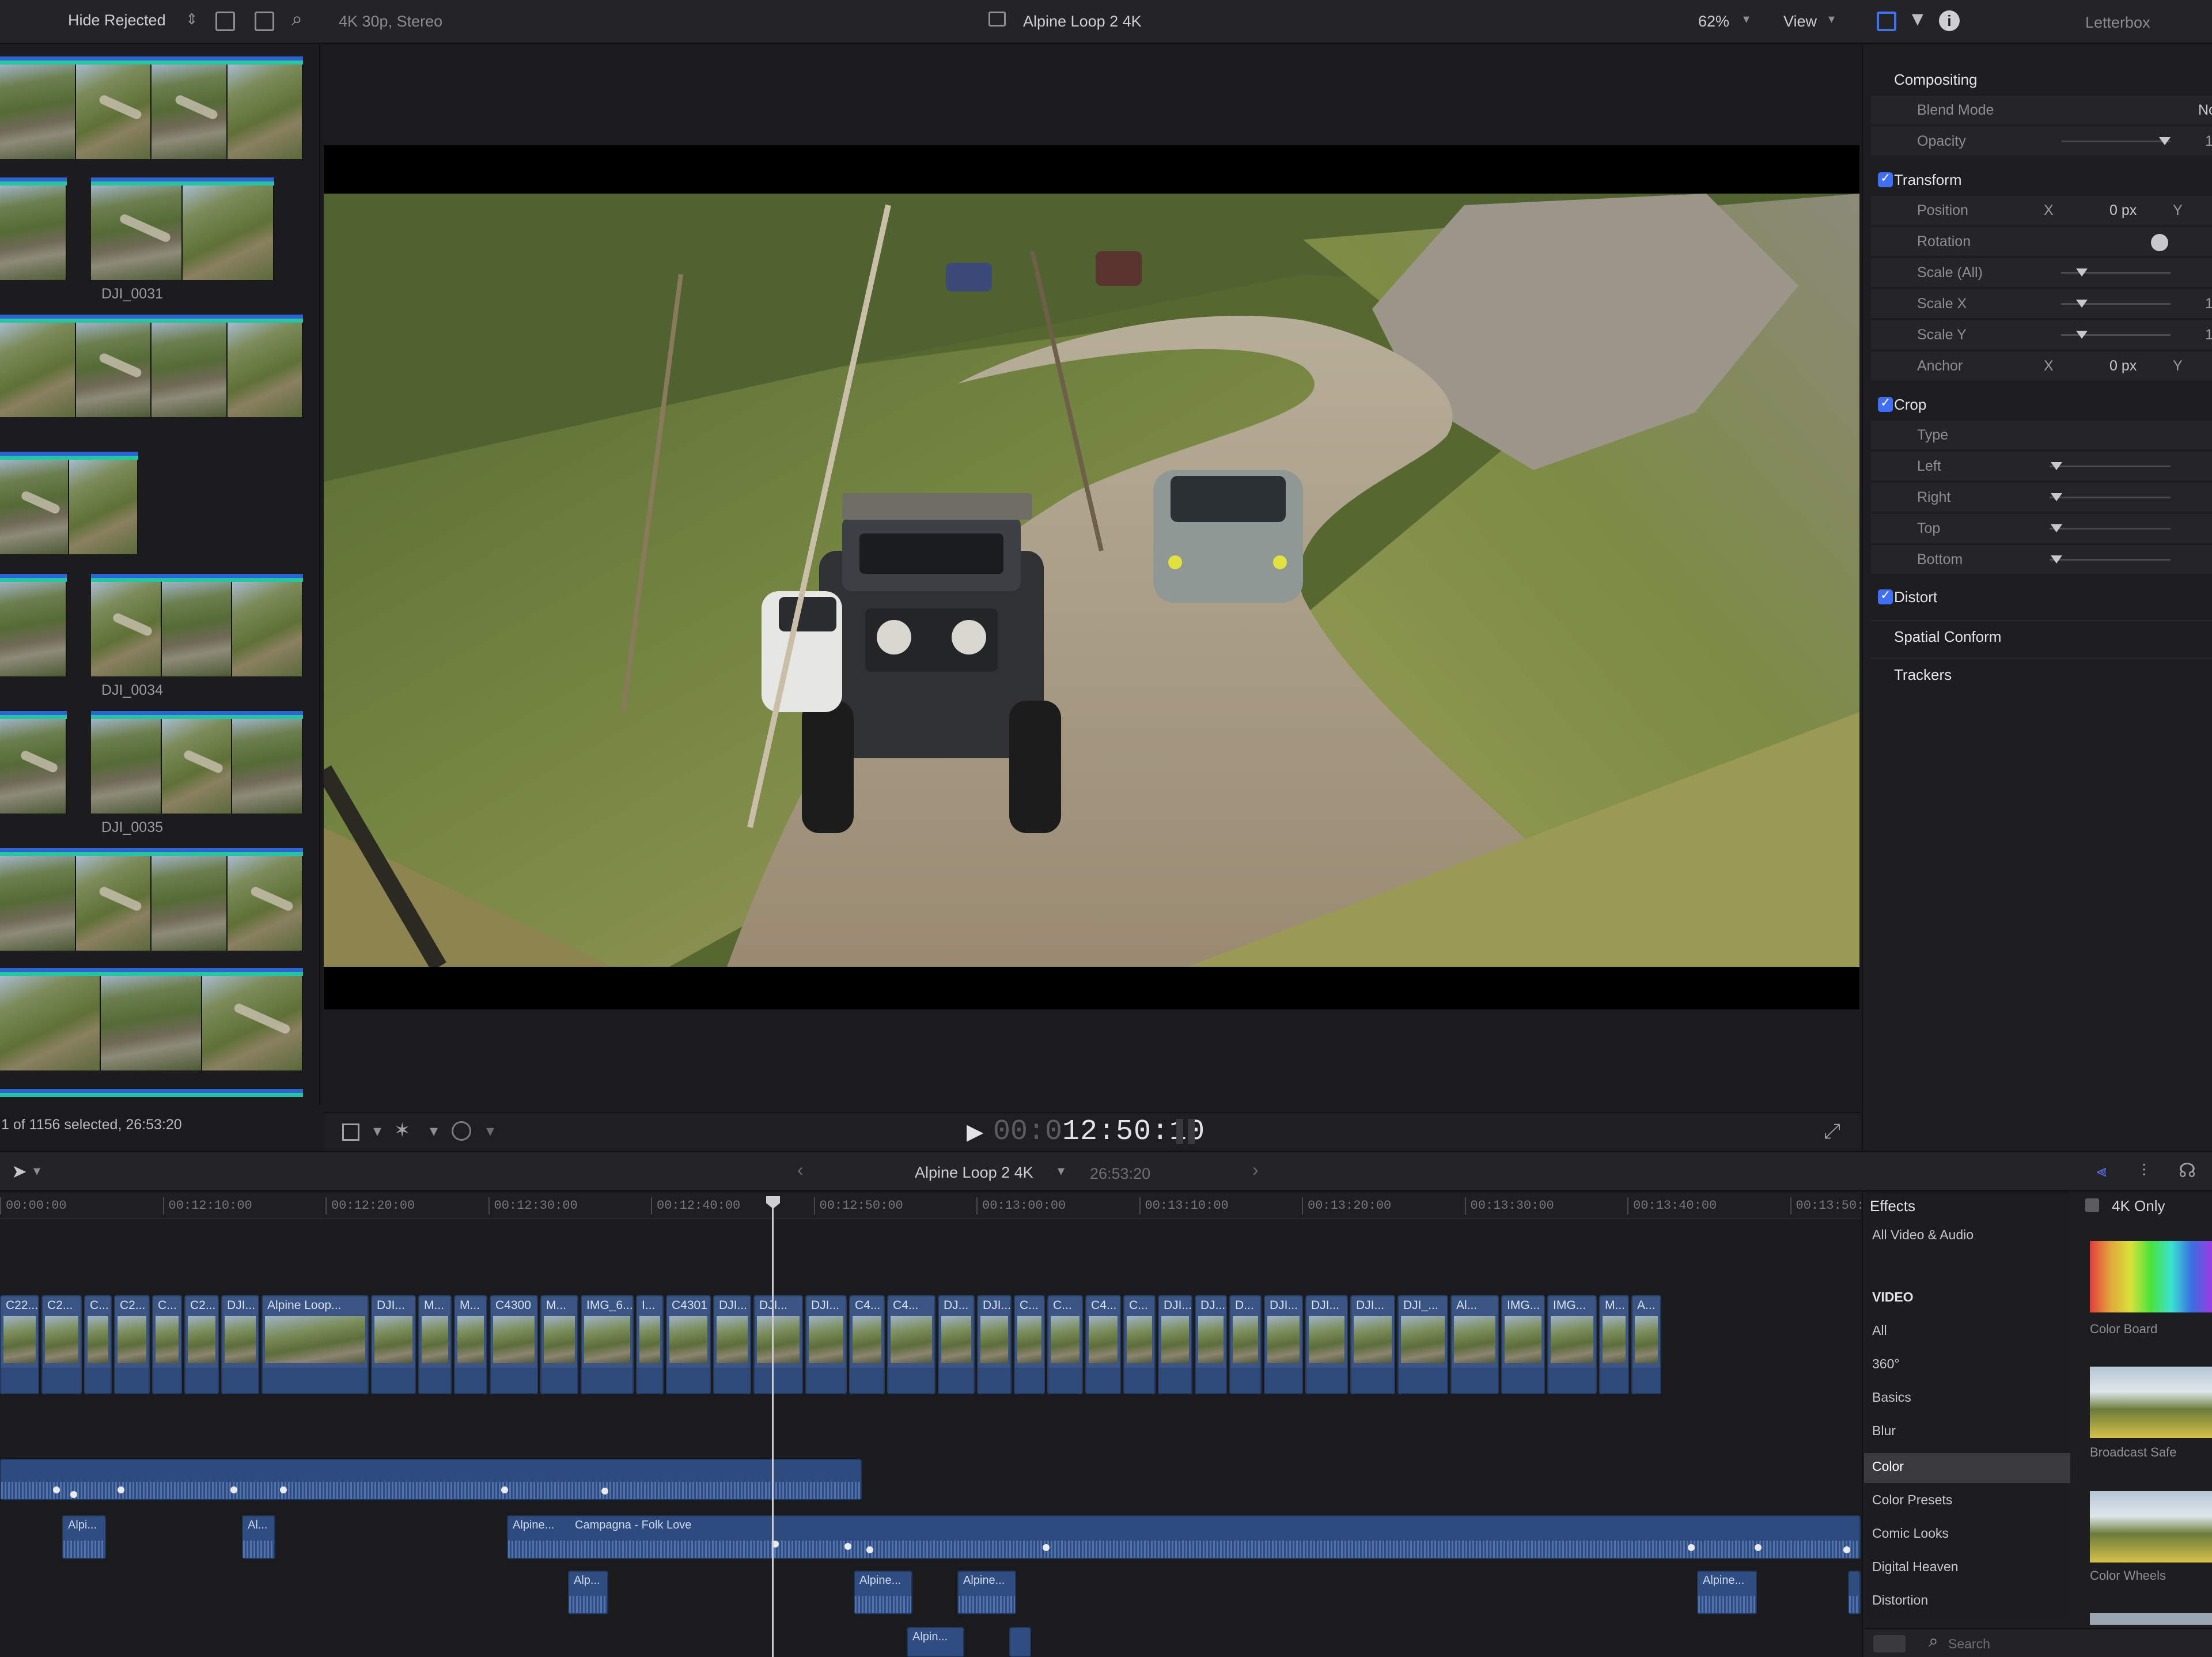 This screenshot has width=2212, height=1657. Describe the element at coordinates (1915, 1567) in the screenshot. I see `effects-category-item: Digital Heaven` at that location.